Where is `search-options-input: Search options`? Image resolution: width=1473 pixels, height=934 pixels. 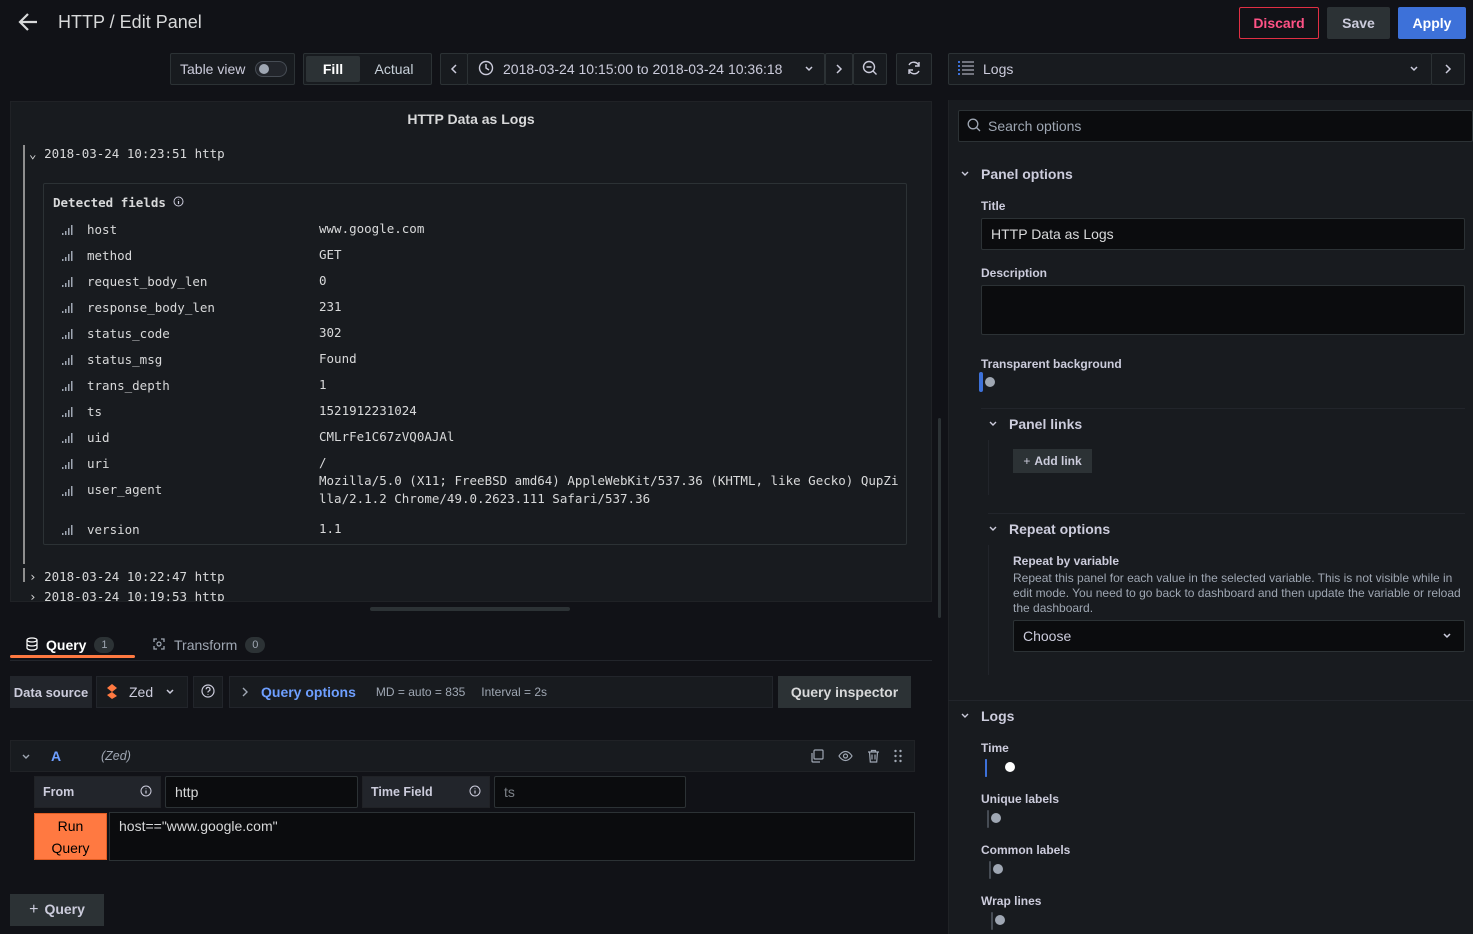 search-options-input: Search options is located at coordinates (1215, 126).